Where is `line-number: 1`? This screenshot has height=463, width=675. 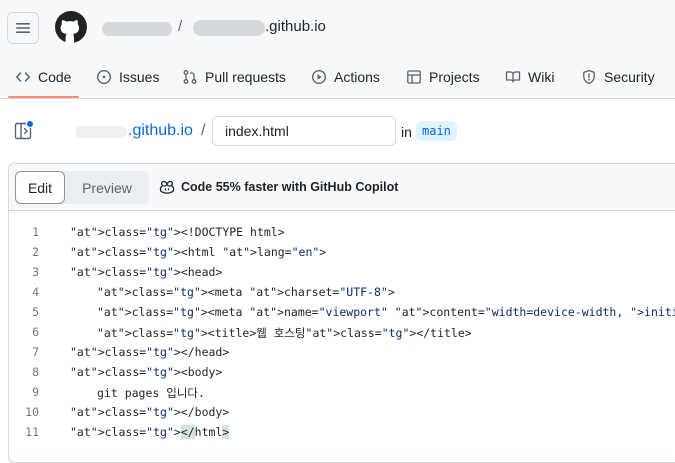
line-number: 1 is located at coordinates (35, 232).